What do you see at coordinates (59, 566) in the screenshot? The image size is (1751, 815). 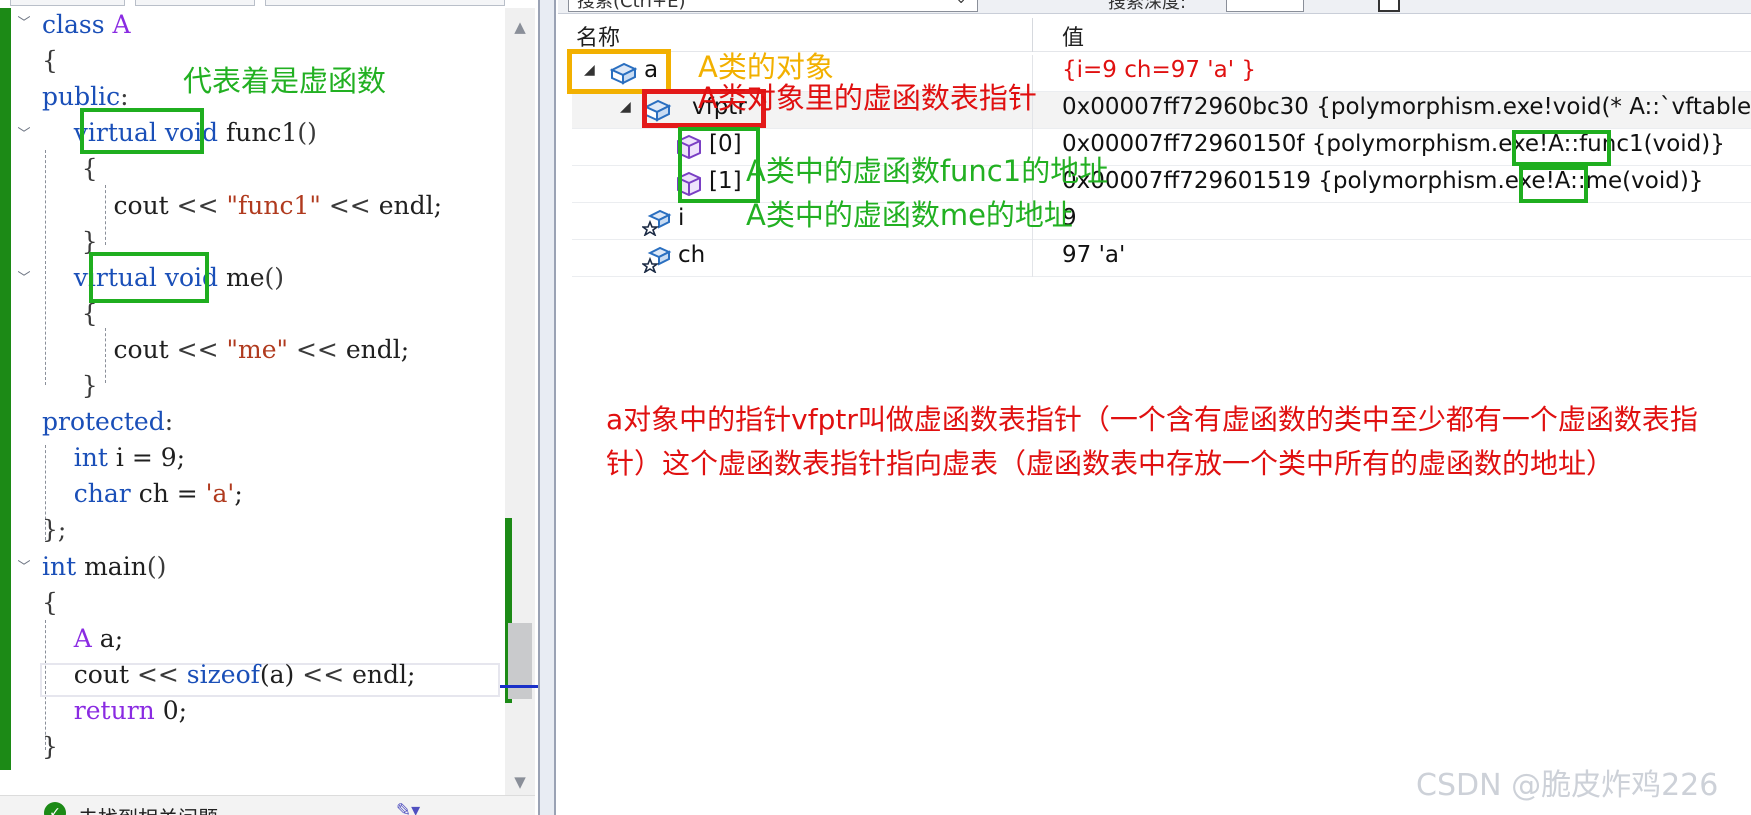 I see `code-token: int` at bounding box center [59, 566].